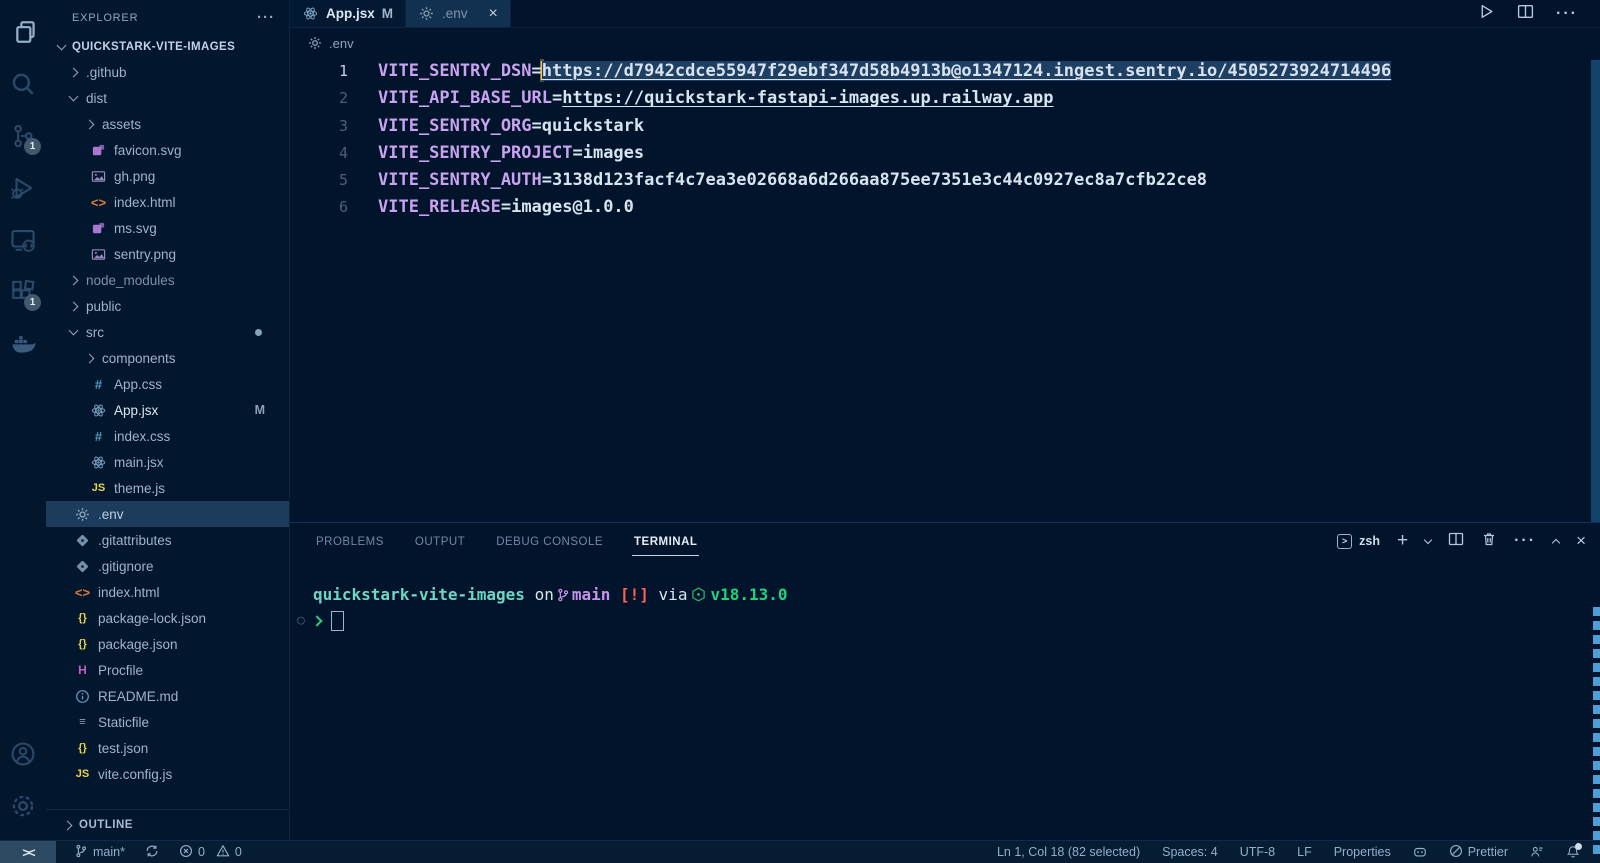  Describe the element at coordinates (210, 852) in the screenshot. I see `problems-status-item: 0 0` at that location.